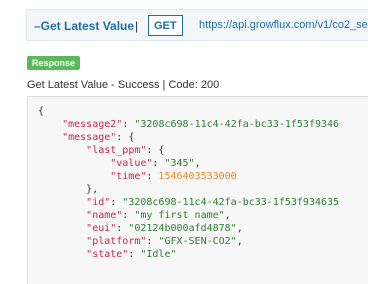  What do you see at coordinates (41, 111) in the screenshot?
I see `json-open-brace: {` at bounding box center [41, 111].